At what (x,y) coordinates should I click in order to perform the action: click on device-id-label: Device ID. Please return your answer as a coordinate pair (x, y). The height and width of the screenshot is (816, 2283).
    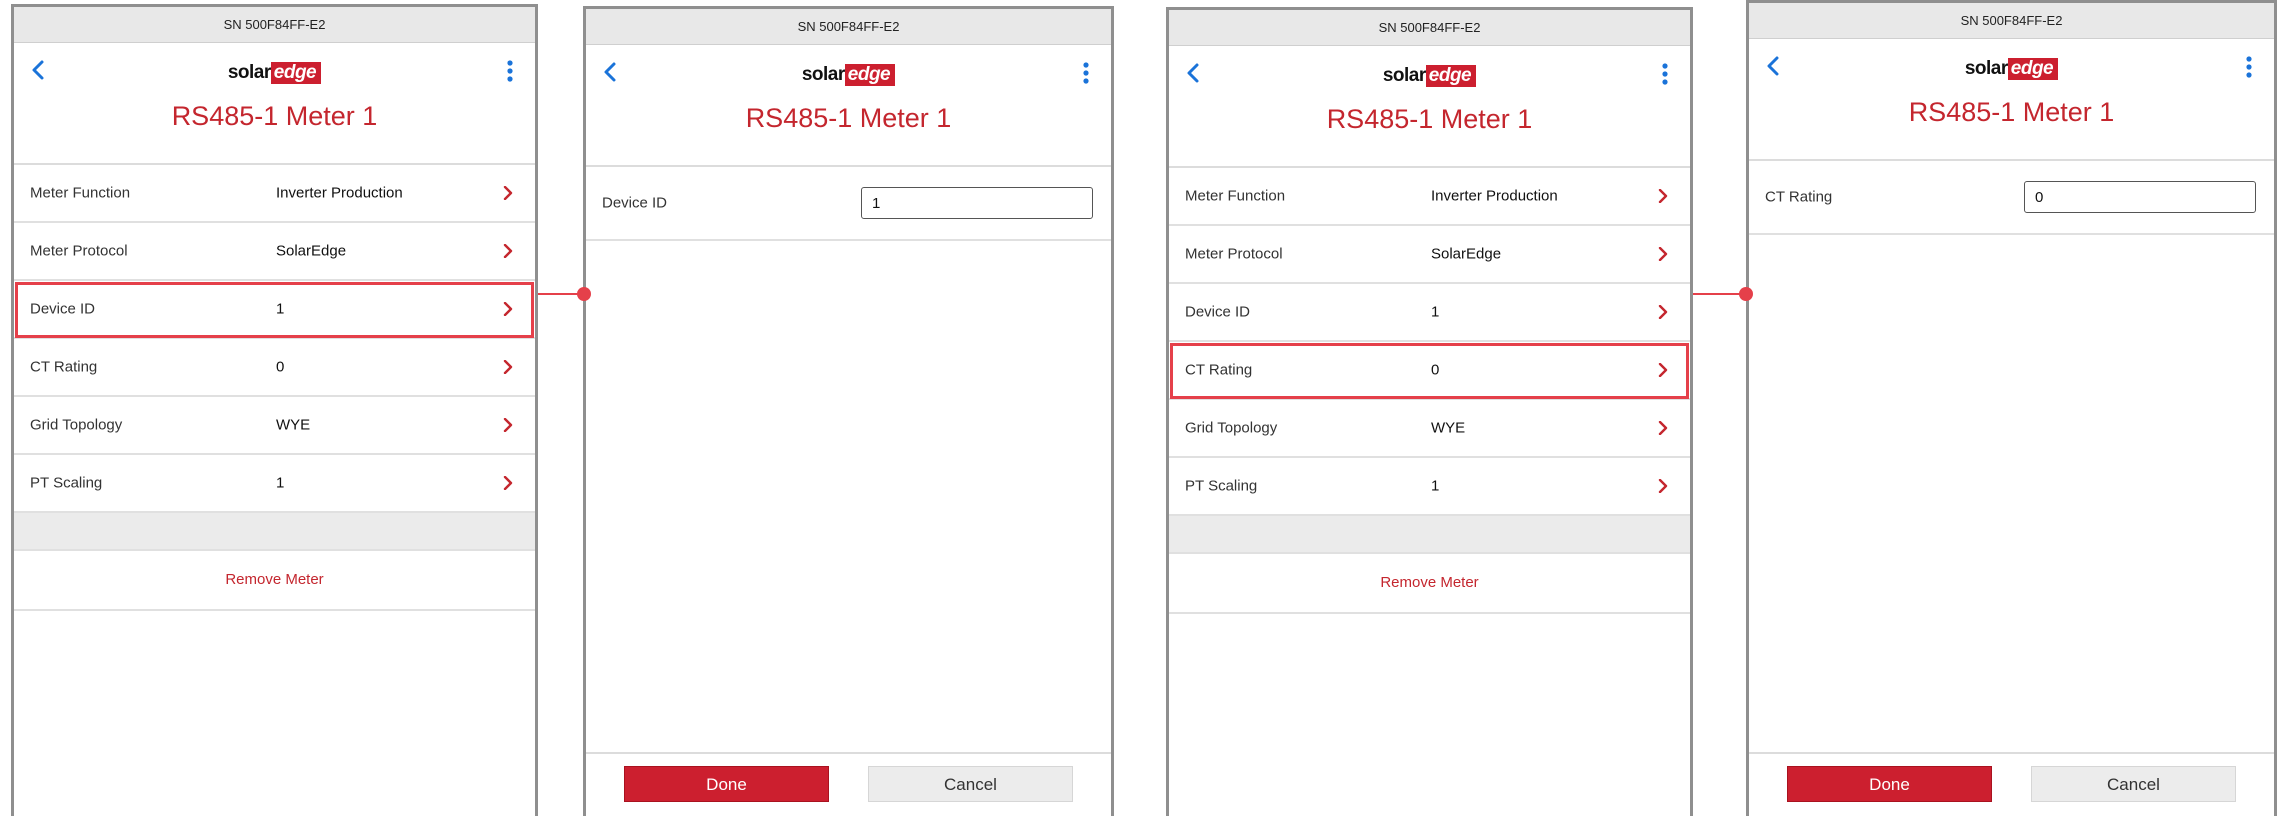
    Looking at the image, I should click on (635, 203).